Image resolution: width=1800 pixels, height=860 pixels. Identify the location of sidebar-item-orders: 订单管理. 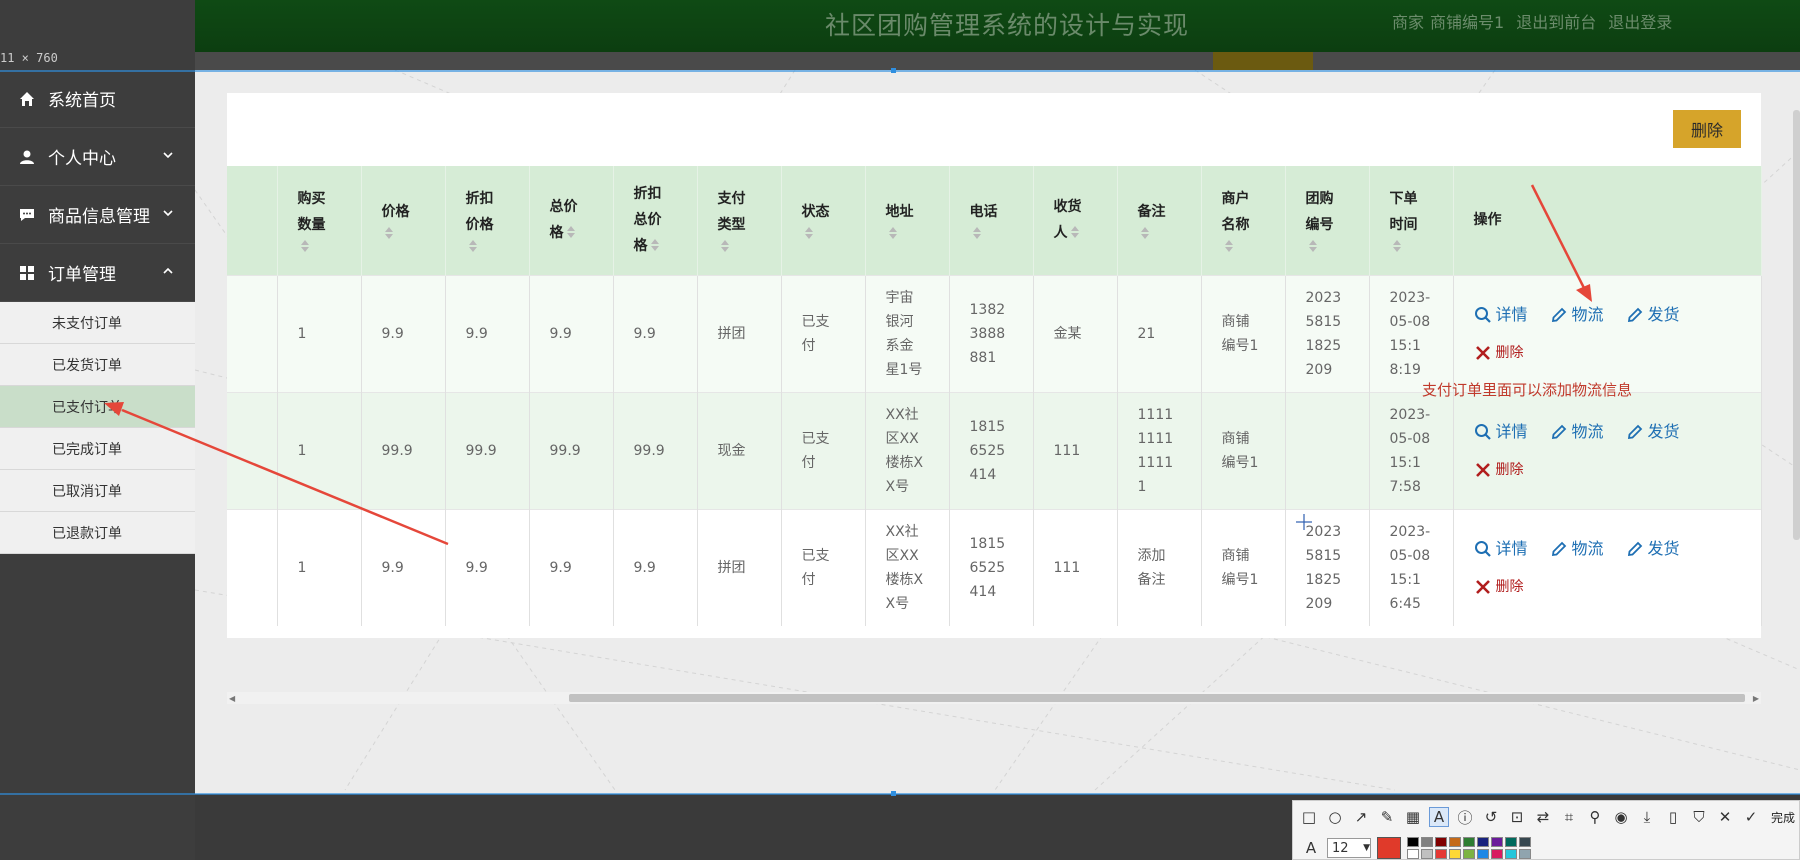
(97, 273).